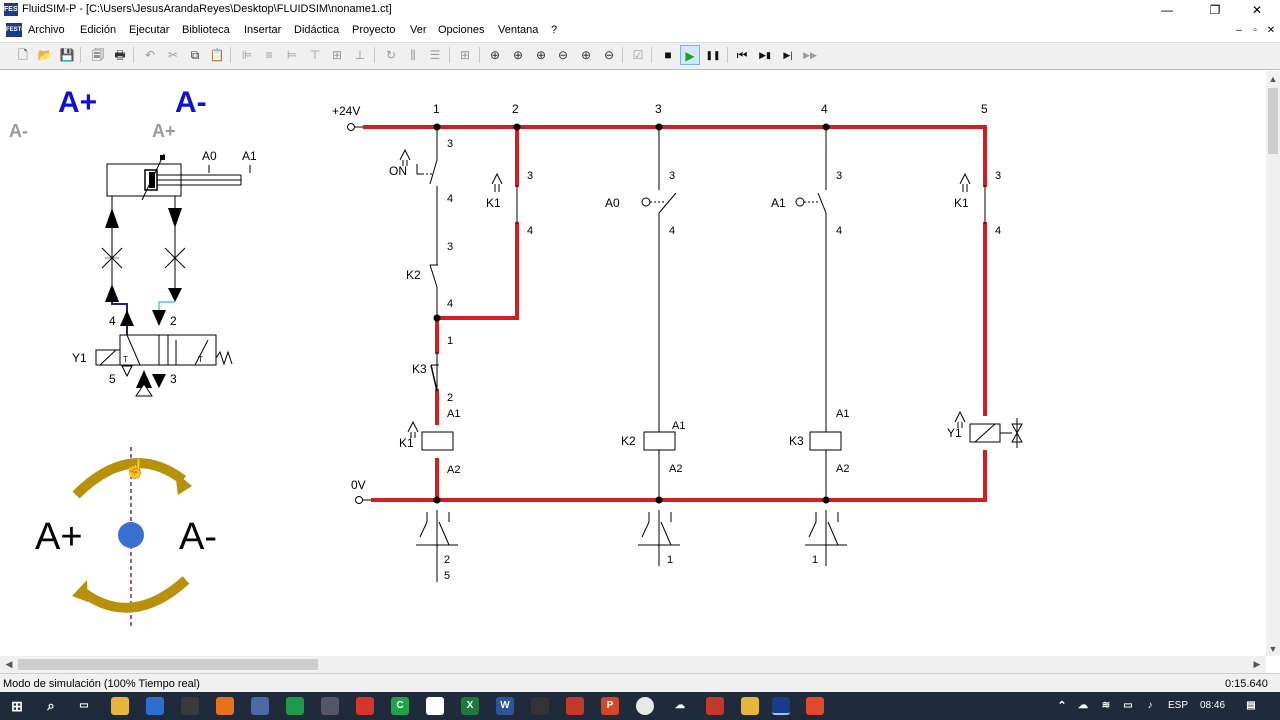 This screenshot has height=720, width=1280. I want to click on fast-forward-icon: ▶▶, so click(810, 55).